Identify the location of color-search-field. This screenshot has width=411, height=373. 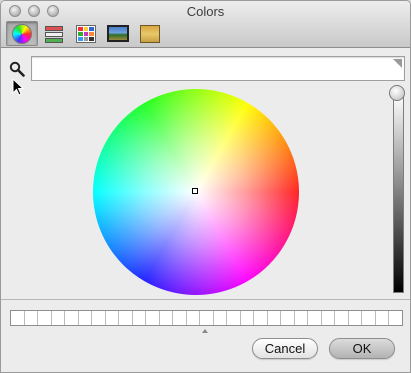
(218, 68).